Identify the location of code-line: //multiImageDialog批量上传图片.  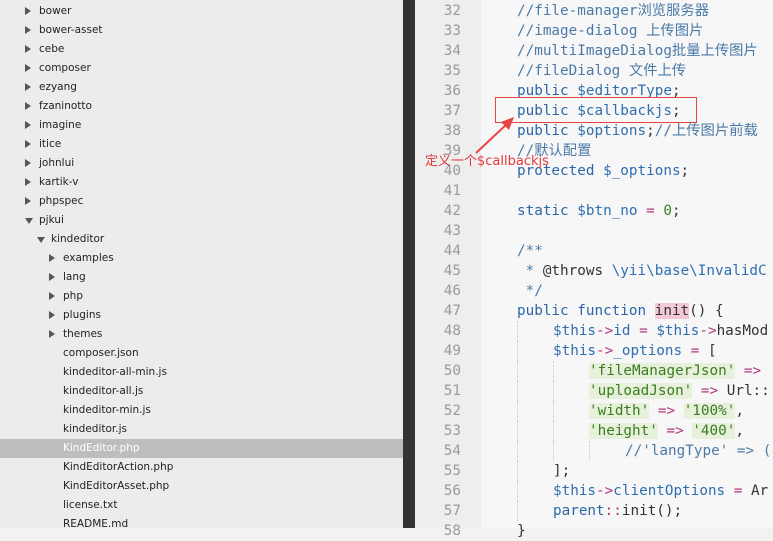
(637, 51).